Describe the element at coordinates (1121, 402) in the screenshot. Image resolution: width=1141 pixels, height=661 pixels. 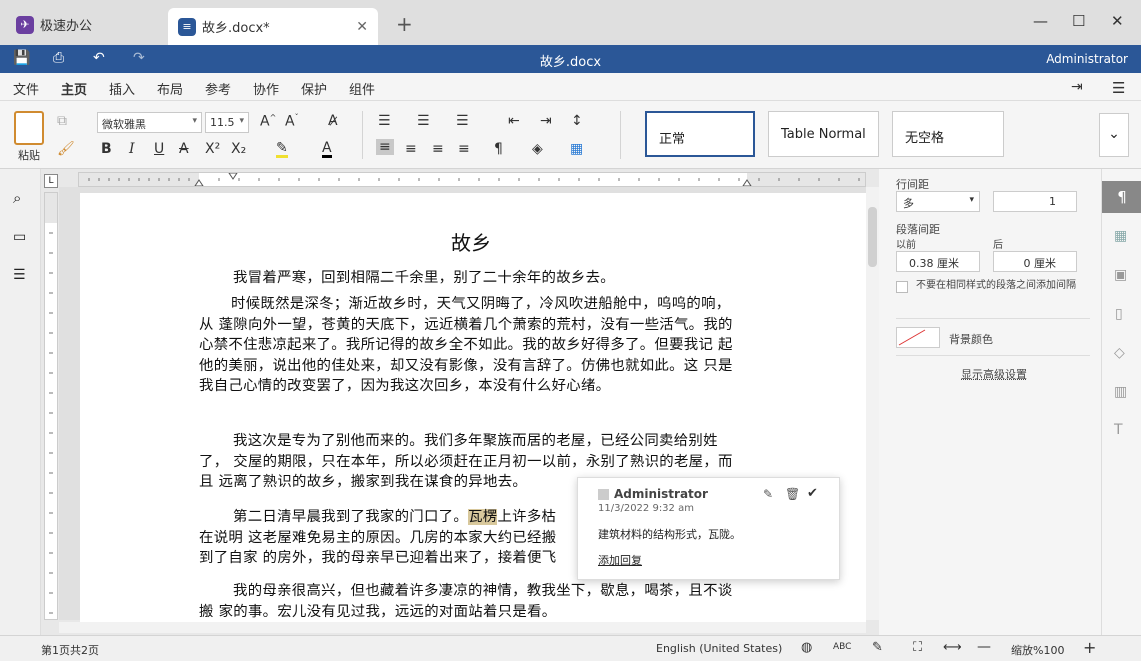
I see `right-sidebar-tabs: ¶ ▦ ▣ ▯ ◇ ▥ T` at that location.